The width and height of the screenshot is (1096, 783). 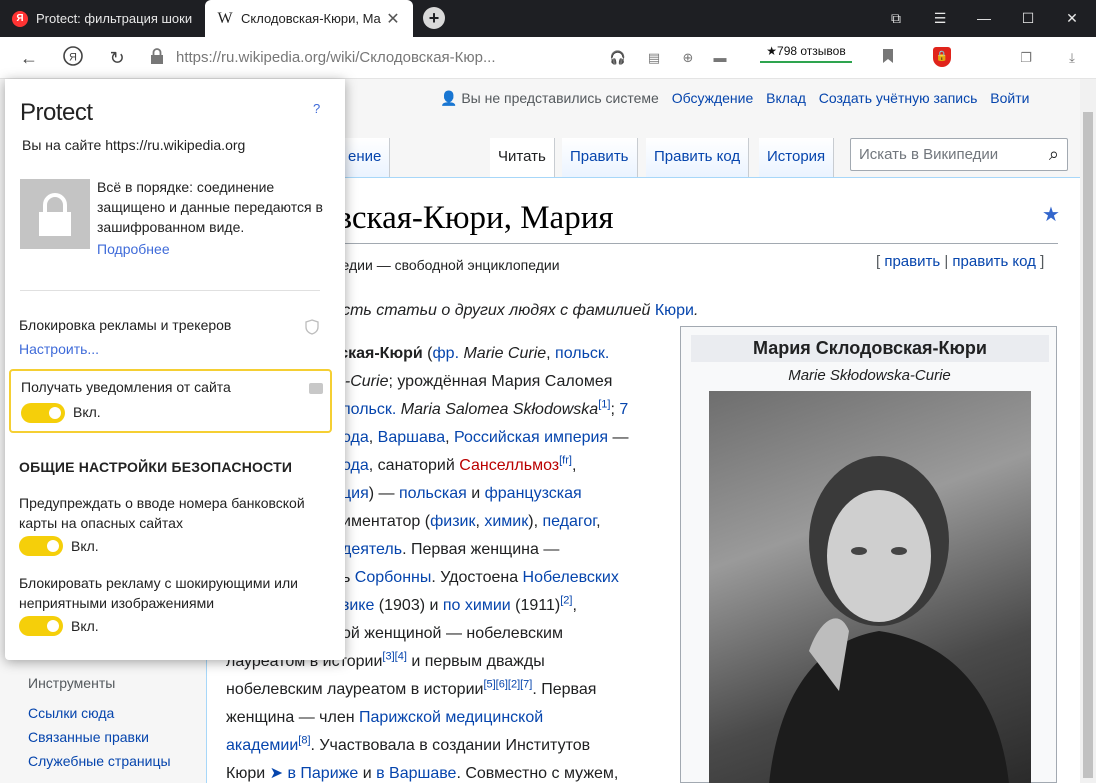 What do you see at coordinates (870, 587) in the screenshot?
I see `portrait-photo` at bounding box center [870, 587].